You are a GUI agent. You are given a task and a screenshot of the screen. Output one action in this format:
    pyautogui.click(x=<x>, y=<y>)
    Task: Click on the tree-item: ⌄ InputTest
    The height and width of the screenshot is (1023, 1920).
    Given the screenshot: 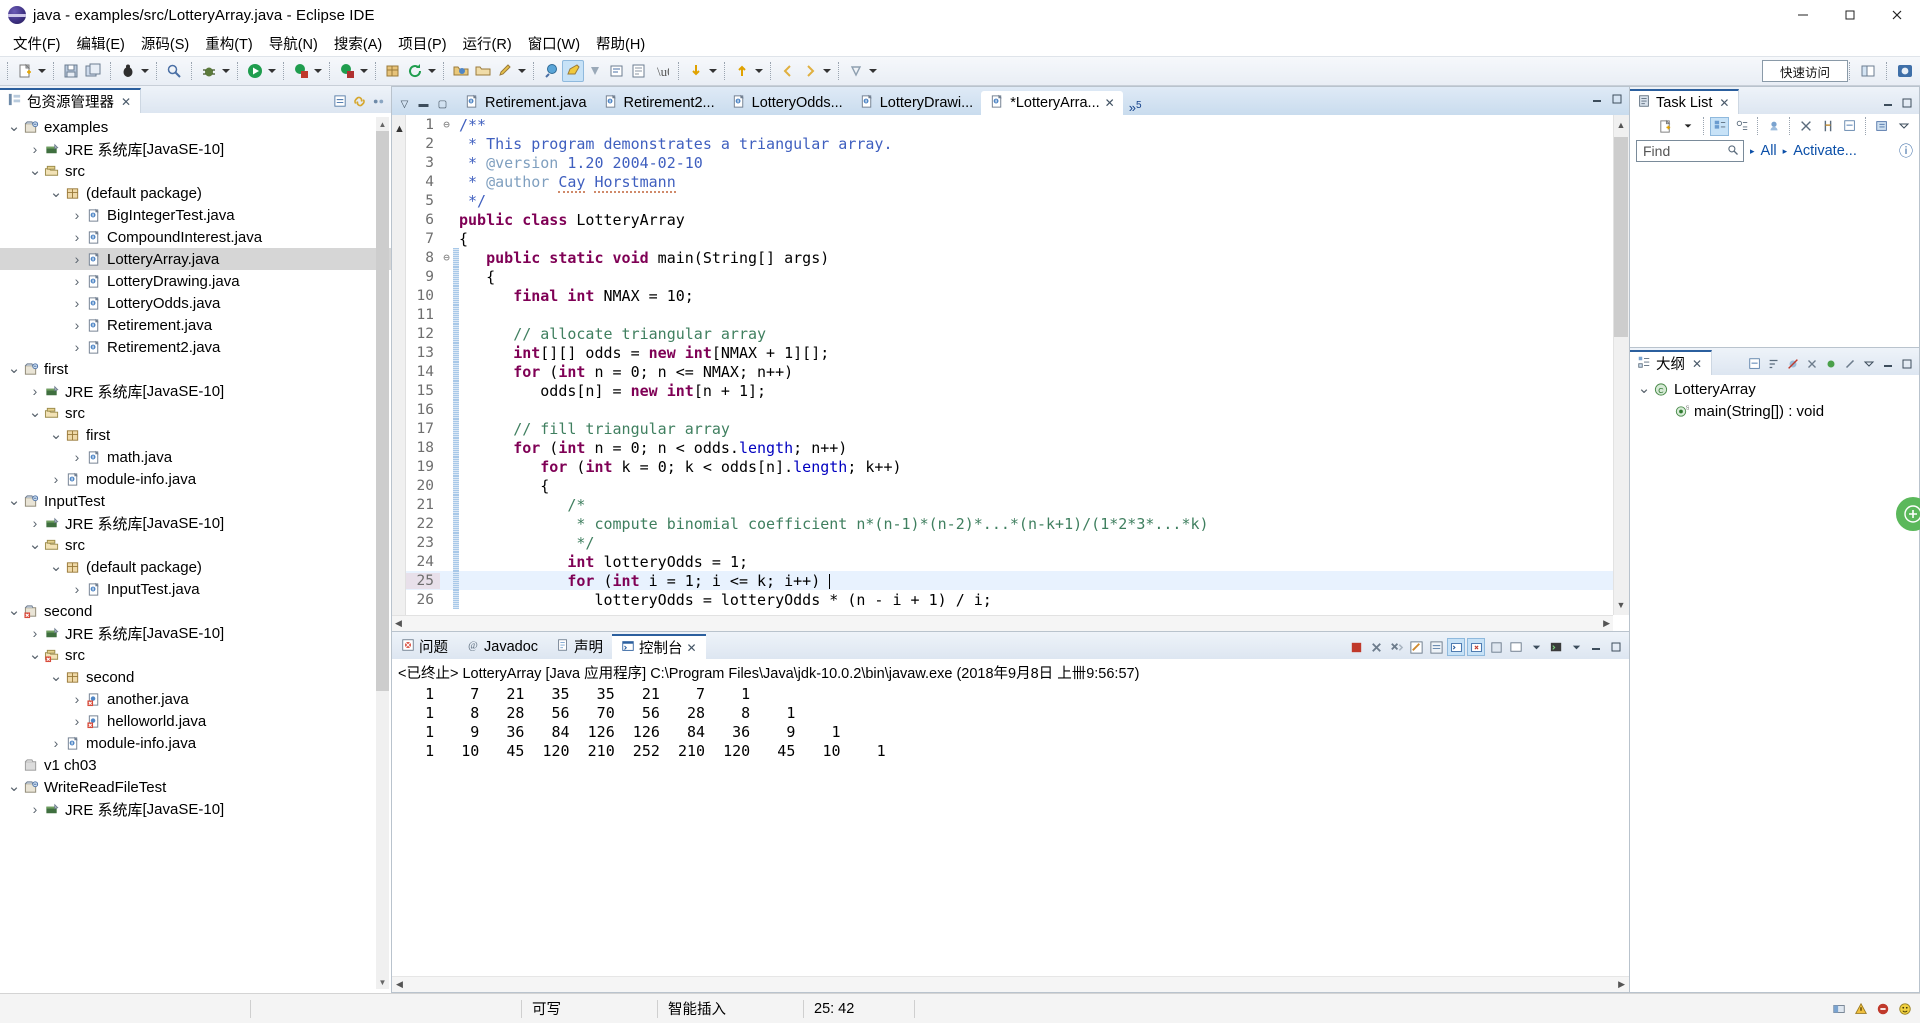 What is the action you would take?
    pyautogui.click(x=195, y=501)
    